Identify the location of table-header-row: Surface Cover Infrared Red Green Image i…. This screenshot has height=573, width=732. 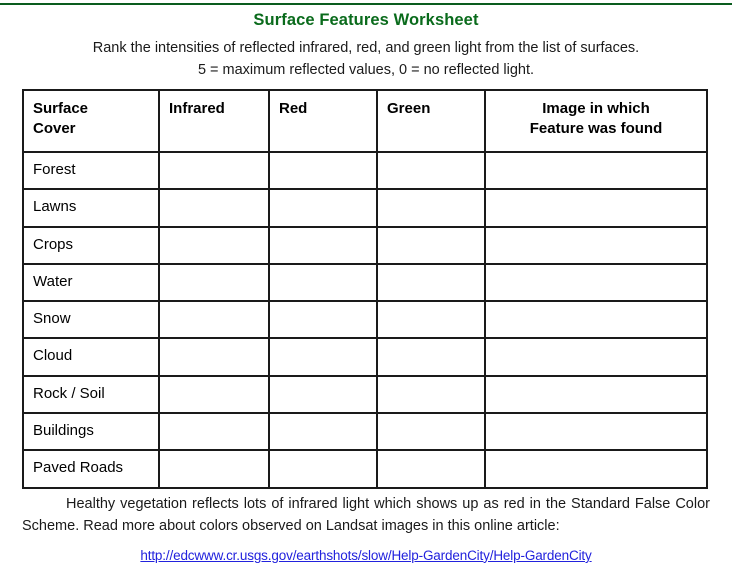
(365, 121).